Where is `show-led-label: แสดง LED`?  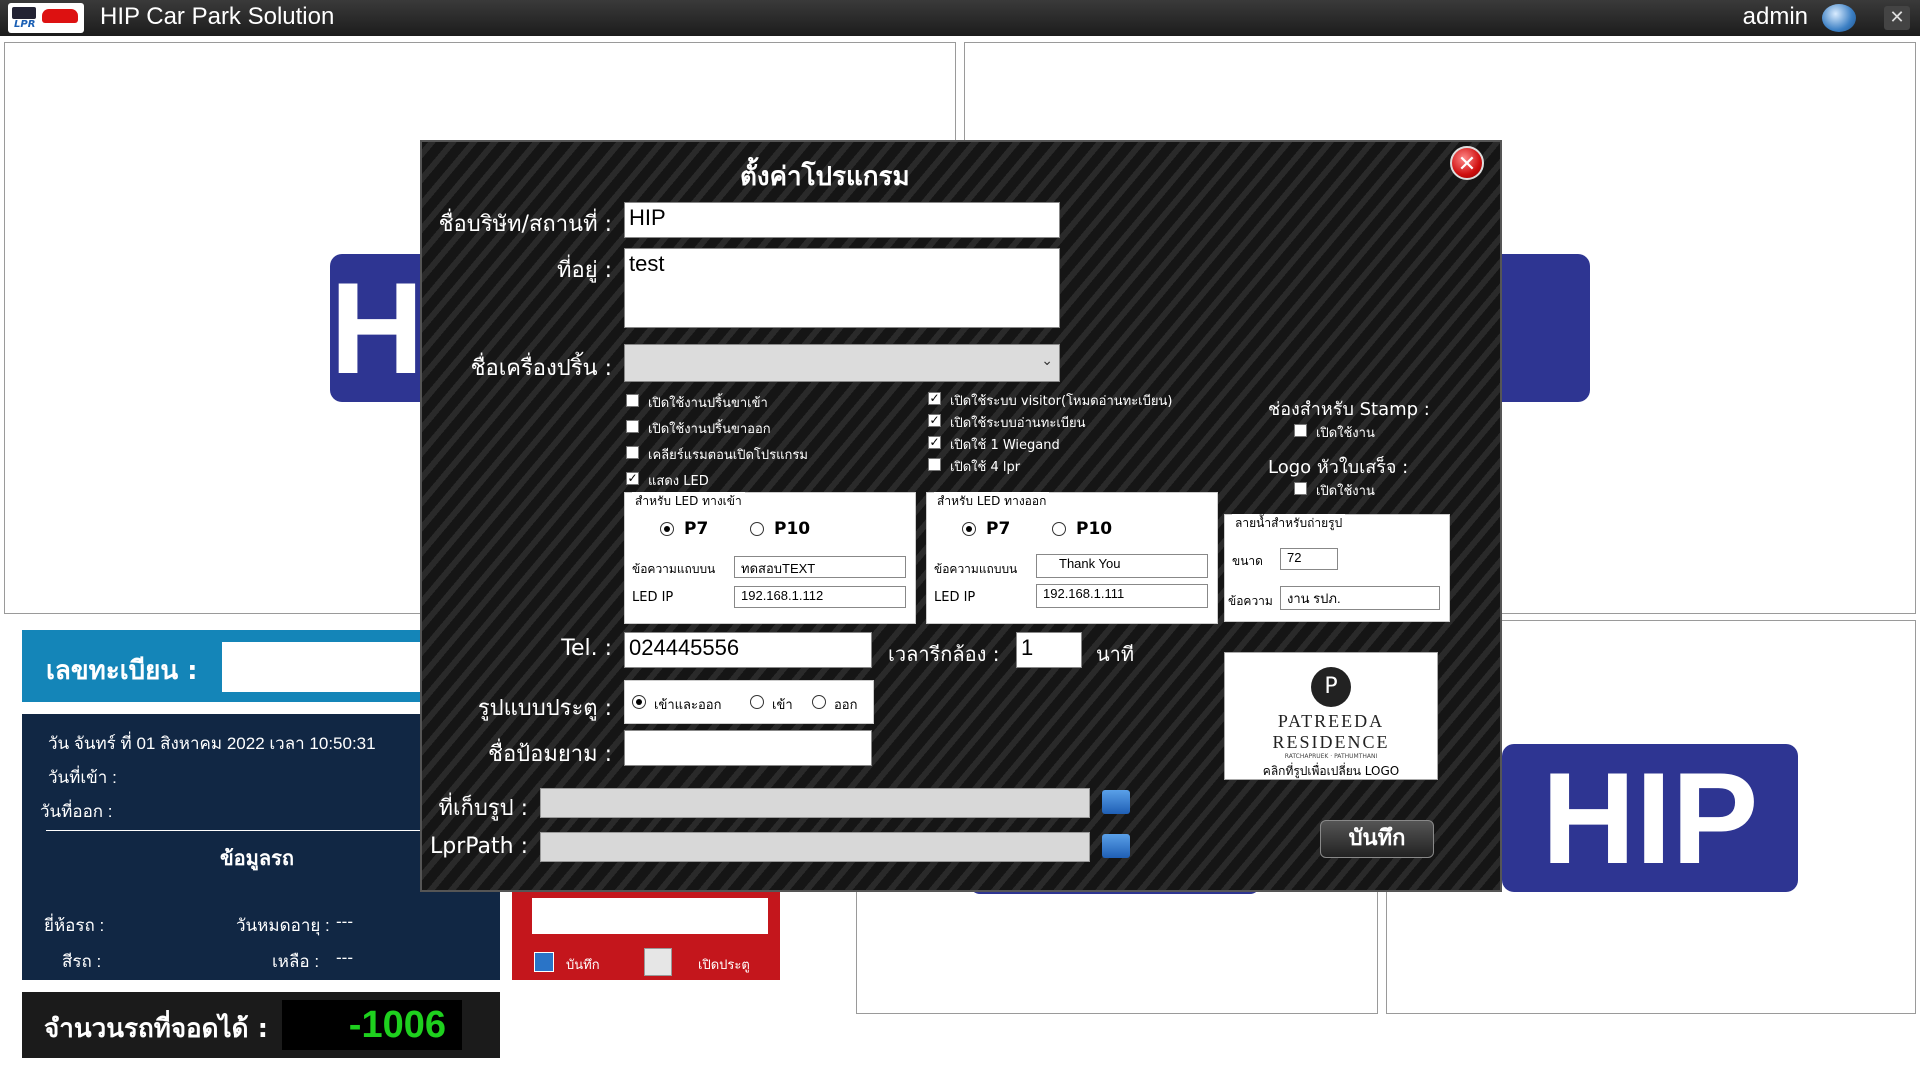
show-led-label: แสดง LED is located at coordinates (678, 481).